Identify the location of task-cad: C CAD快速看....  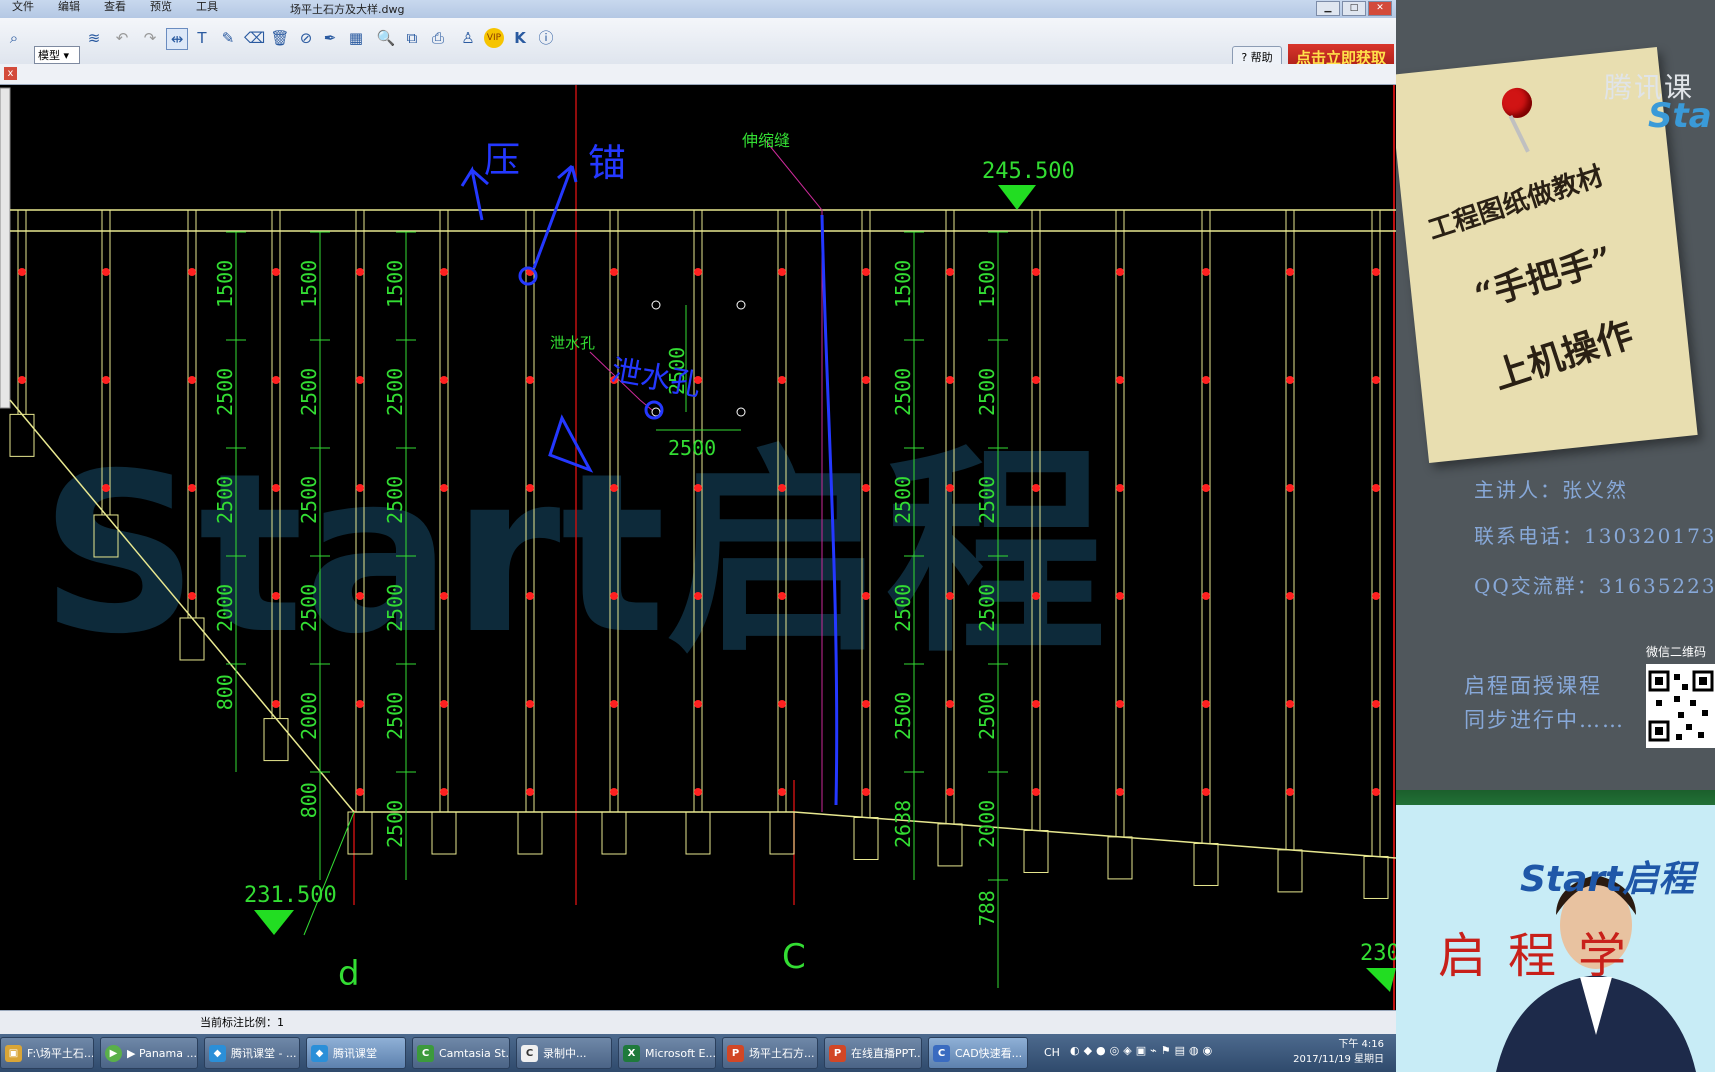
(978, 1053).